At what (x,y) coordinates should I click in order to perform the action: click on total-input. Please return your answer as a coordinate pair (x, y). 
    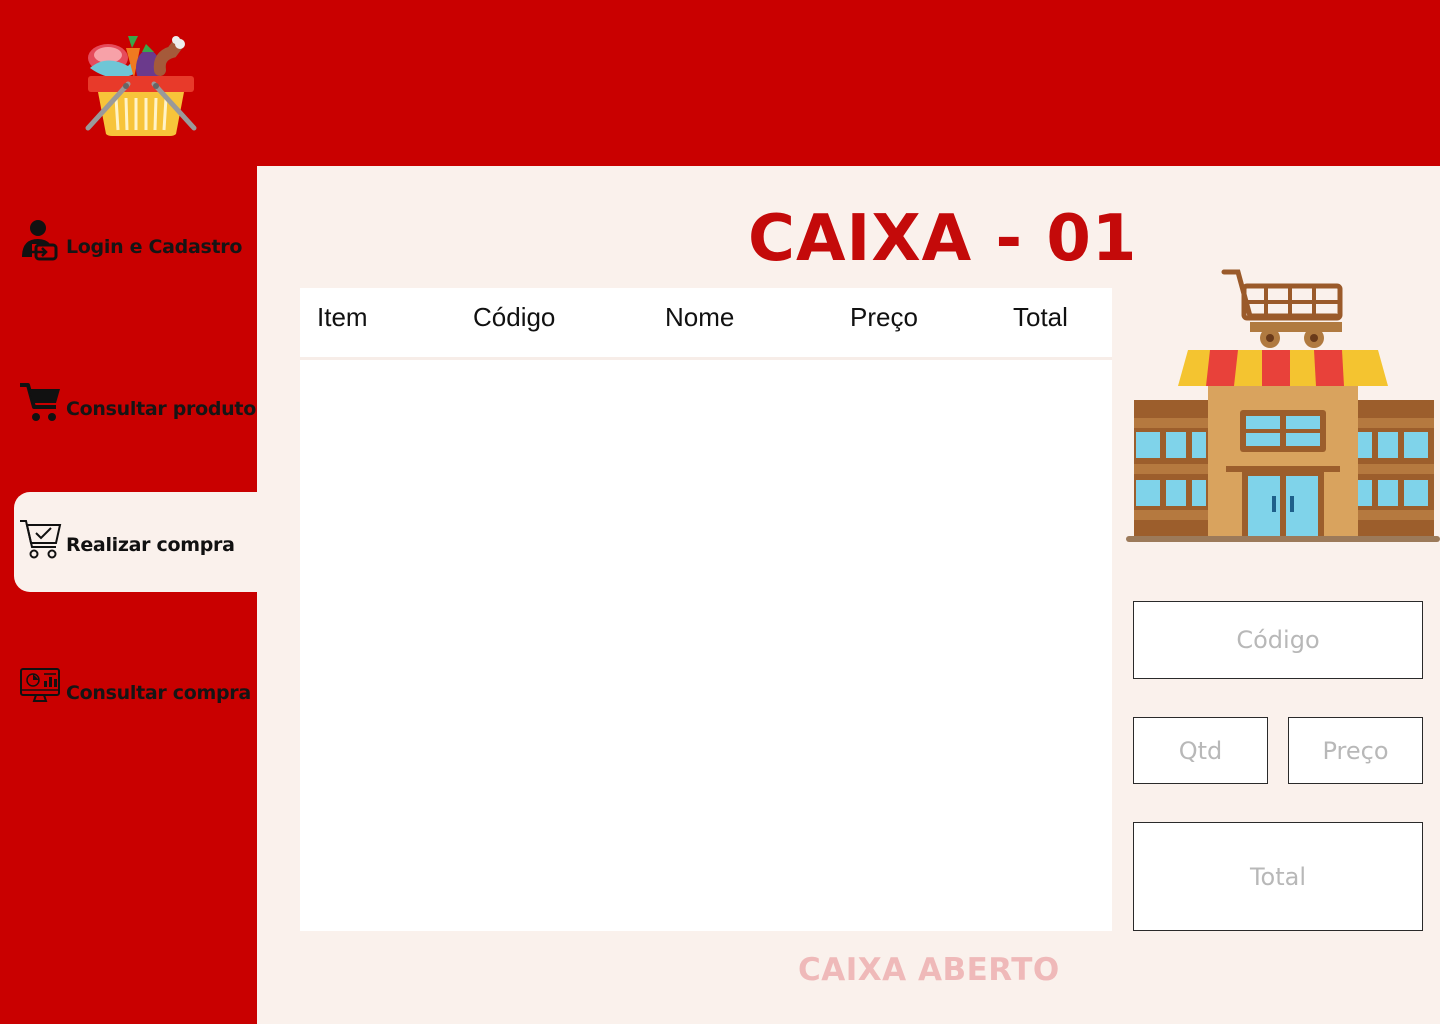
    Looking at the image, I should click on (1278, 876).